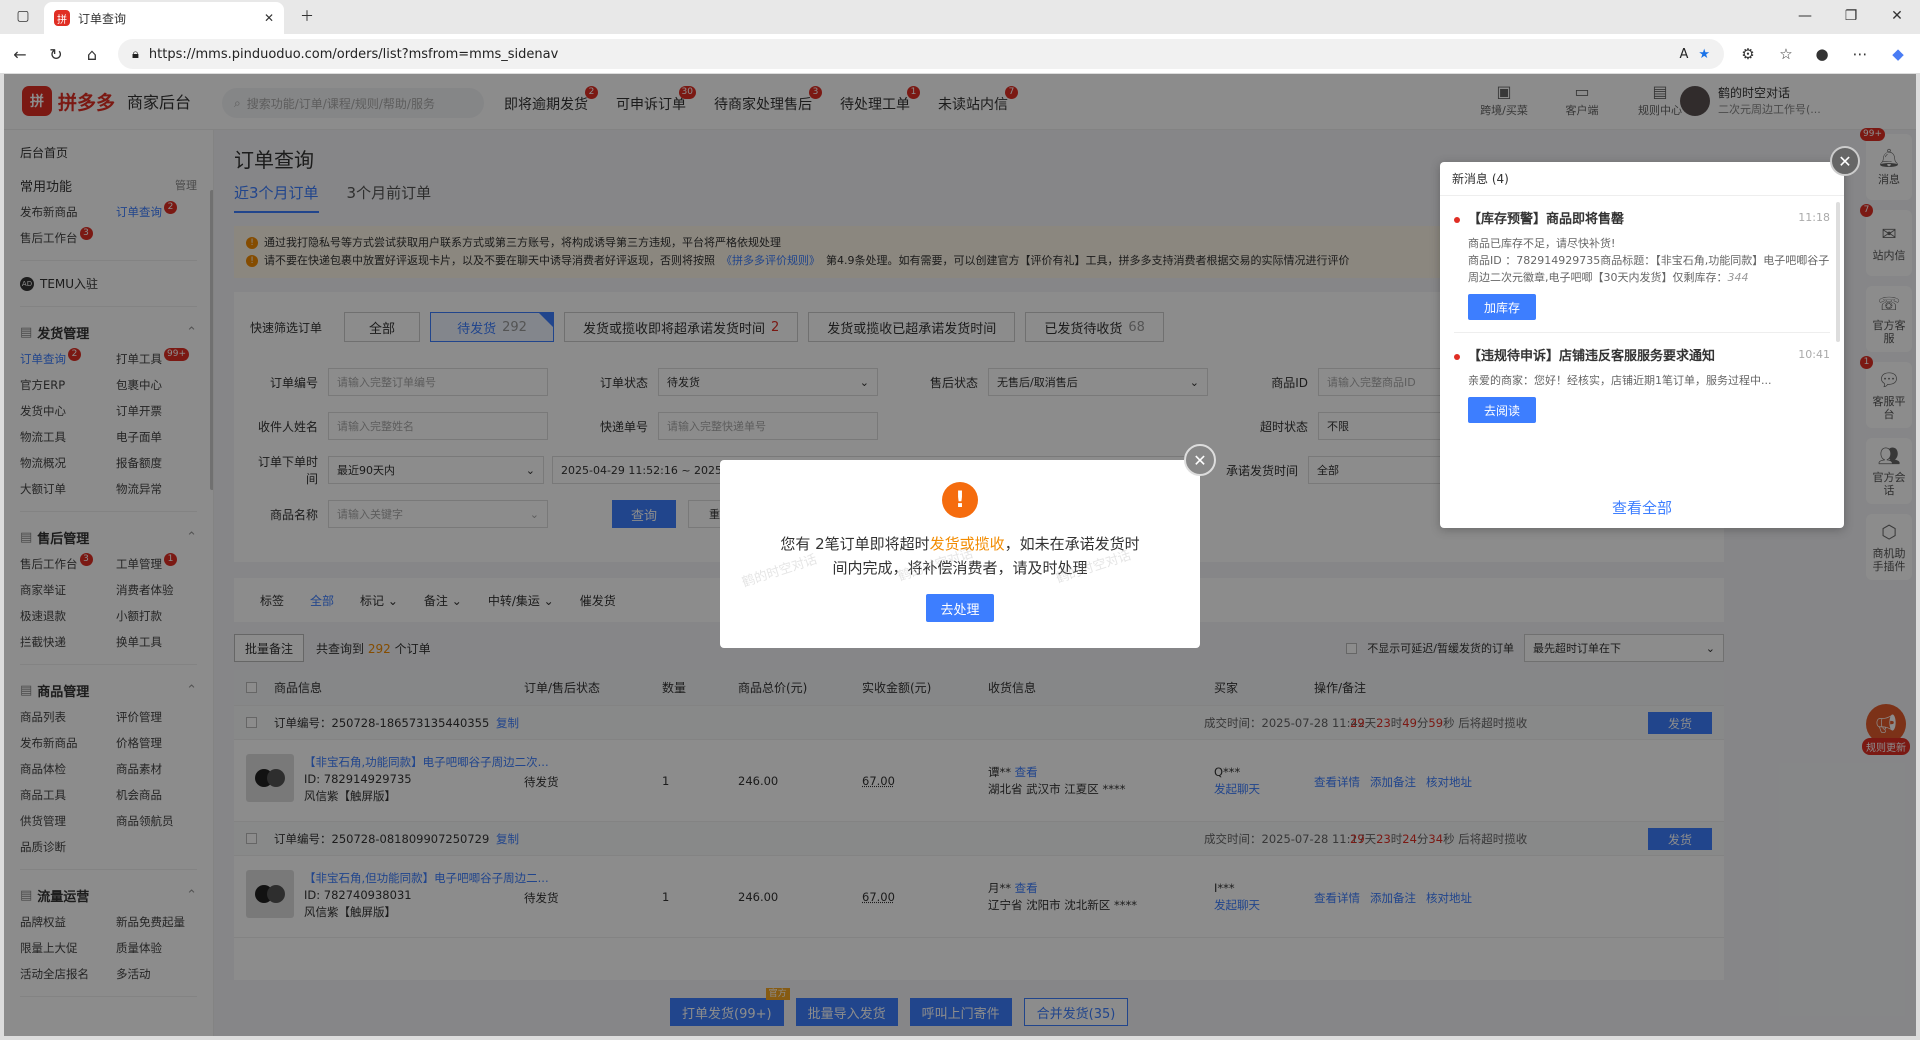 The image size is (1920, 1040). Describe the element at coordinates (56, 54) in the screenshot. I see `reload-icon: ↻` at that location.